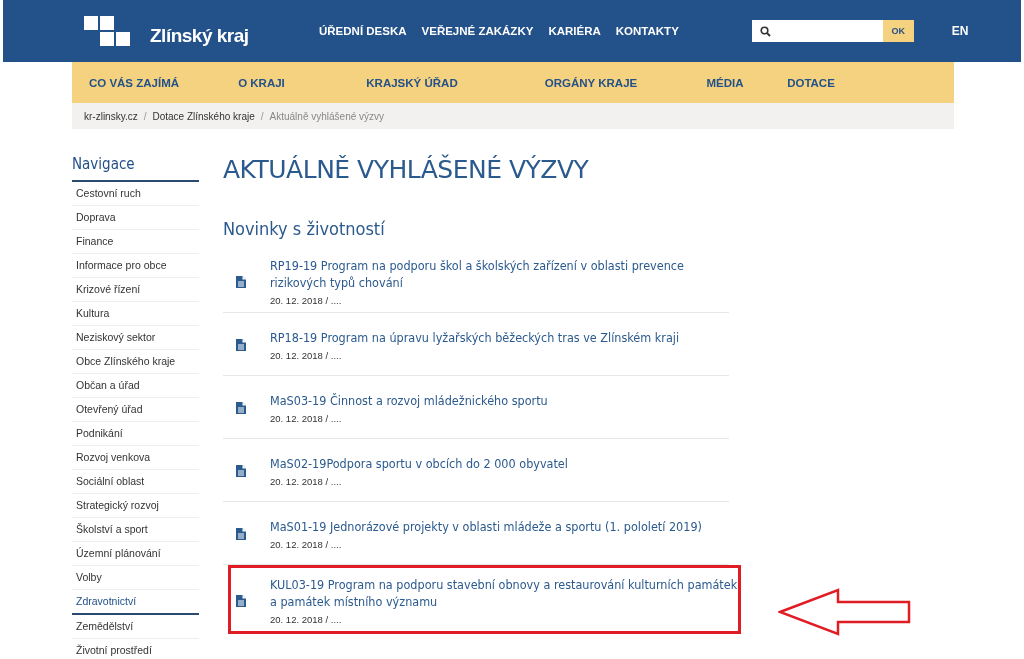 This screenshot has width=1024, height=659. What do you see at coordinates (135, 530) in the screenshot?
I see `sidebar-item: Školství a sport` at bounding box center [135, 530].